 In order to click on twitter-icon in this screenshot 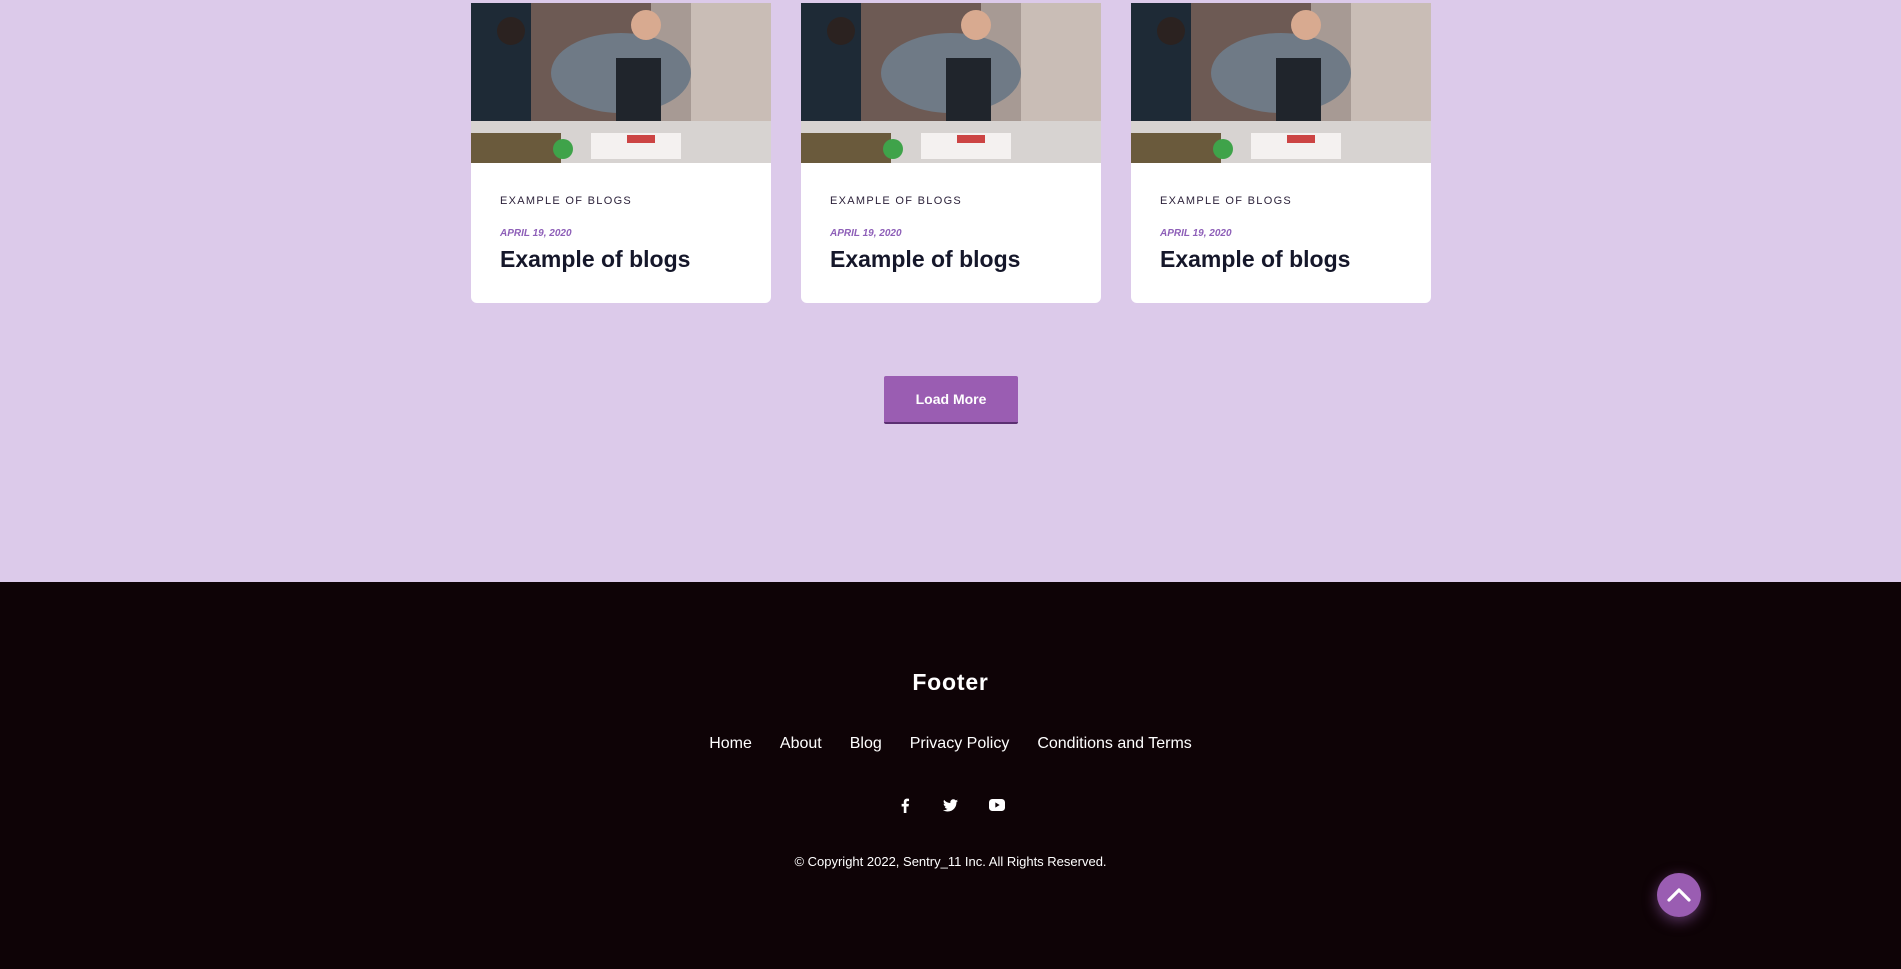, I will do `click(951, 805)`.